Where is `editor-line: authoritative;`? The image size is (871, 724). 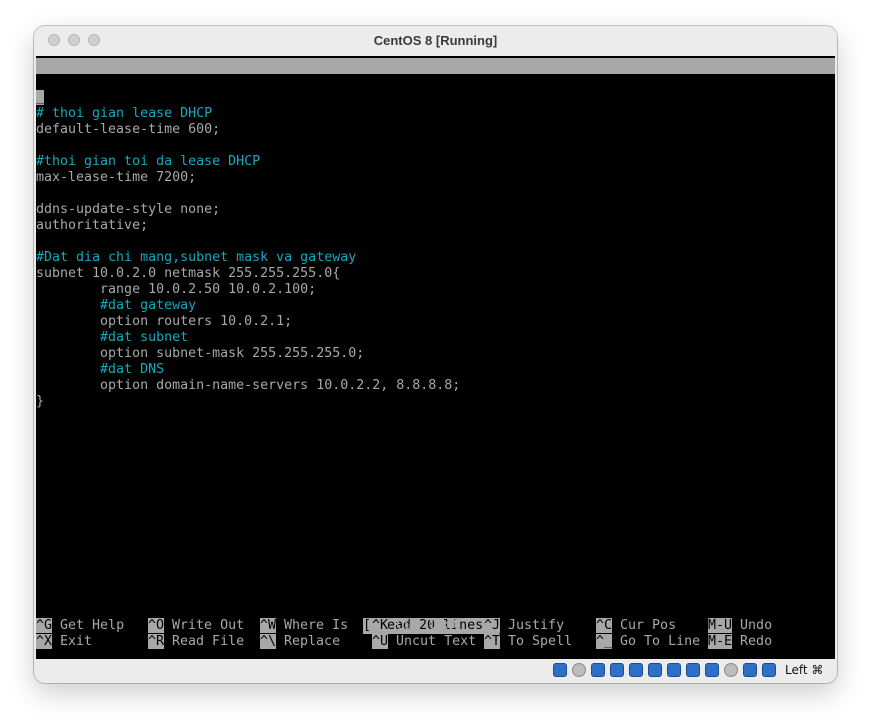
editor-line: authoritative; is located at coordinates (435, 226).